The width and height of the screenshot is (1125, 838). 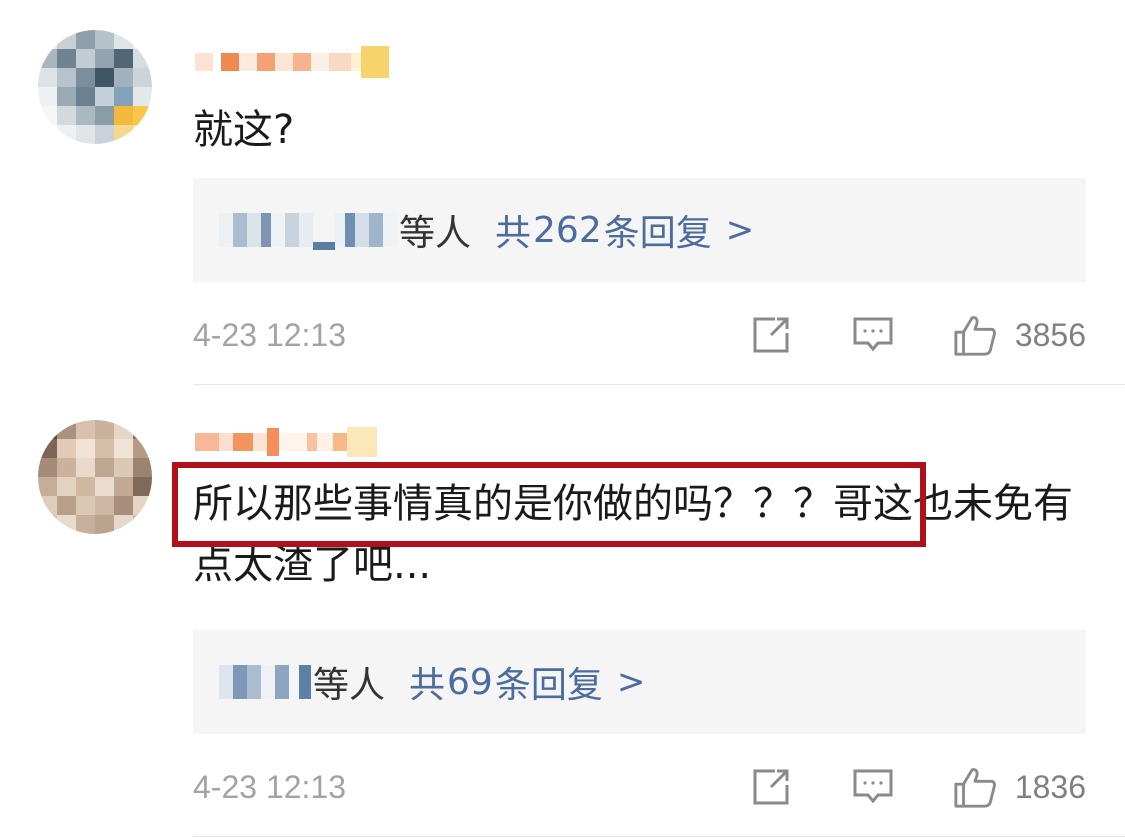 I want to click on reply-users-obscured, so click(x=265, y=682).